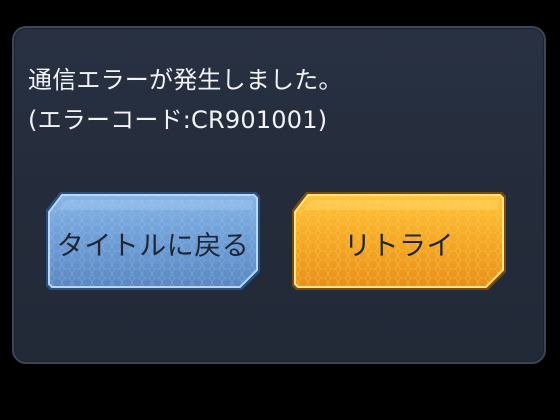 This screenshot has height=420, width=560. I want to click on retry-button-label: リトライ, so click(399, 246).